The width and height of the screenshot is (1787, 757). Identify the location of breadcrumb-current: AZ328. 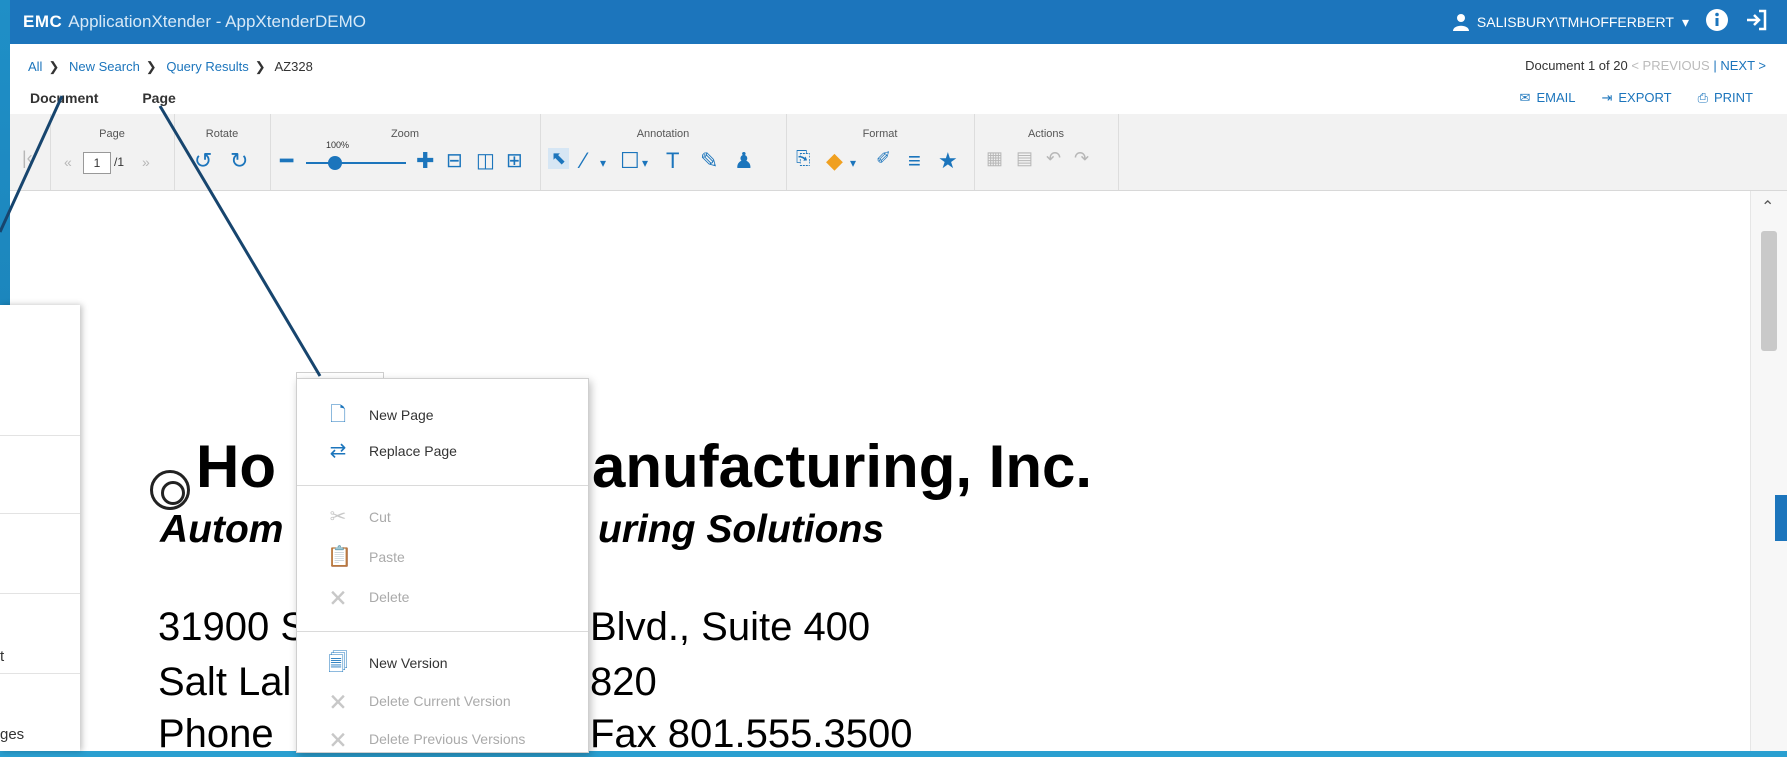
(293, 66).